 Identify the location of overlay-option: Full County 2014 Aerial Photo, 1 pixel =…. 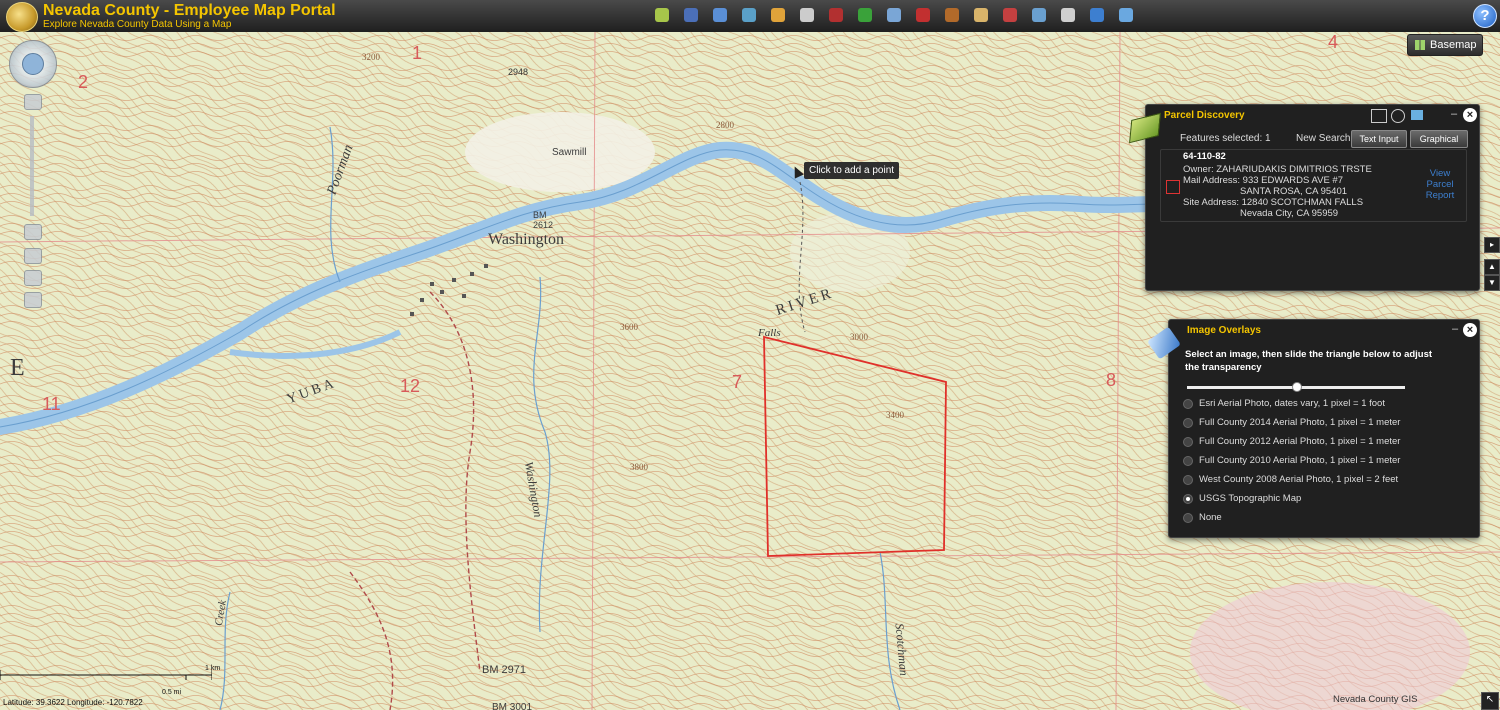
(1291, 422).